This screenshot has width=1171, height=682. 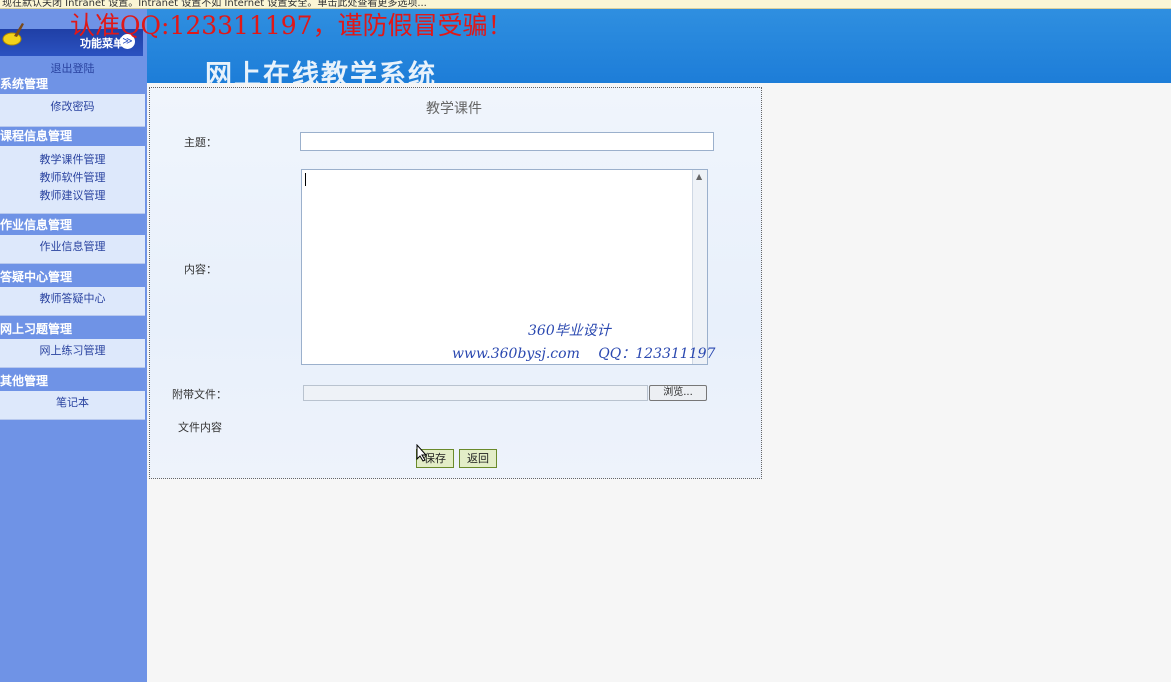 I want to click on form-title: 教学课件, so click(x=454, y=109).